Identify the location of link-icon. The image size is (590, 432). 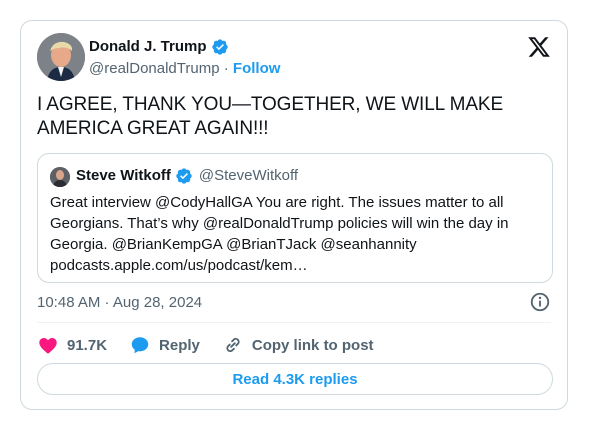
(233, 345).